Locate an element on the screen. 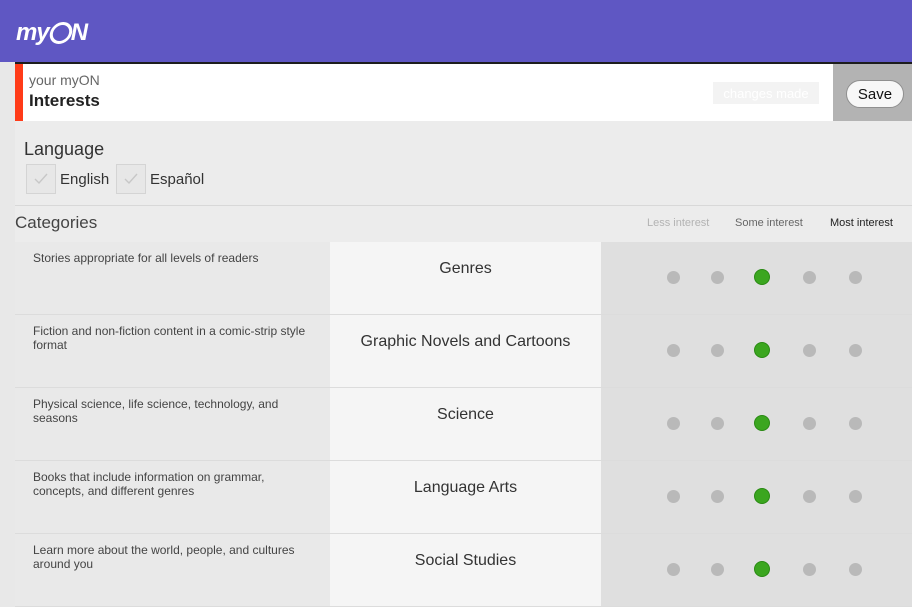 Image resolution: width=912 pixels, height=607 pixels. category-name: Genres is located at coordinates (465, 278).